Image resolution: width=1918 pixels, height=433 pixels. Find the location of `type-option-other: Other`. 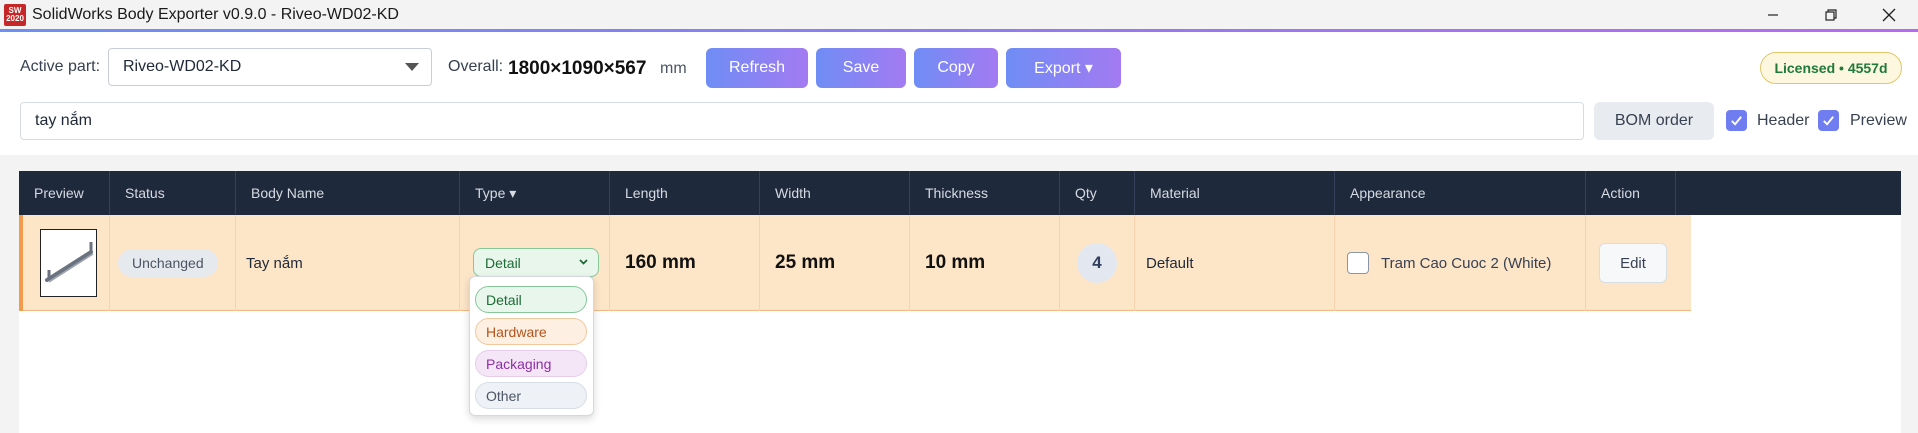

type-option-other: Other is located at coordinates (531, 395).